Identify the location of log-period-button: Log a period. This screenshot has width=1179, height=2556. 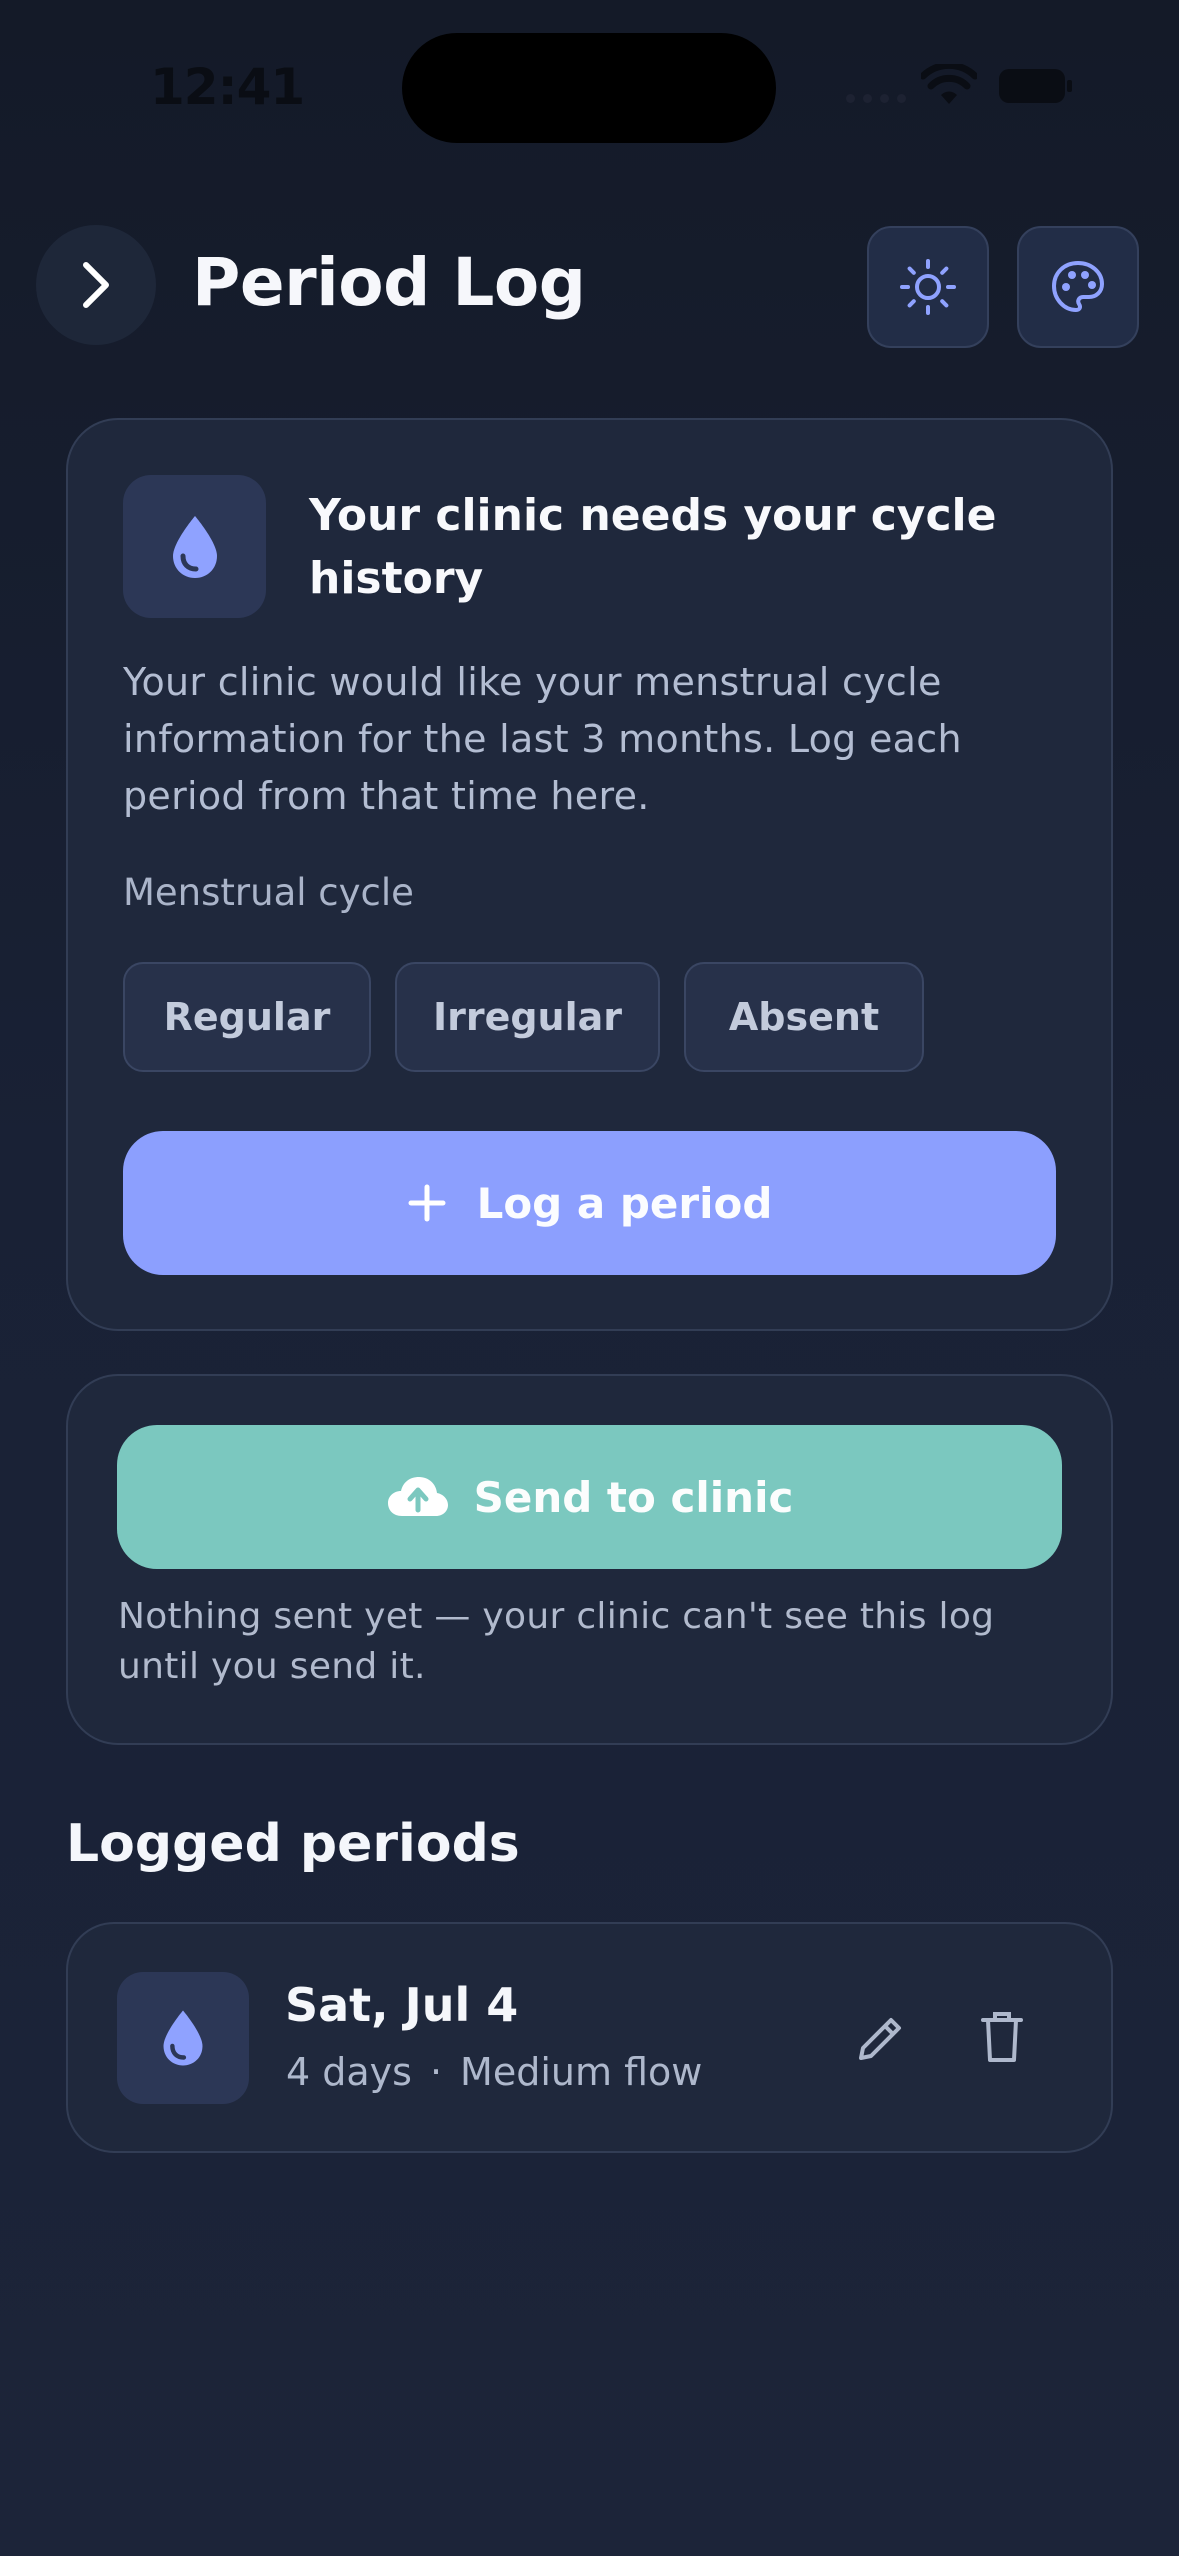
(589, 1203).